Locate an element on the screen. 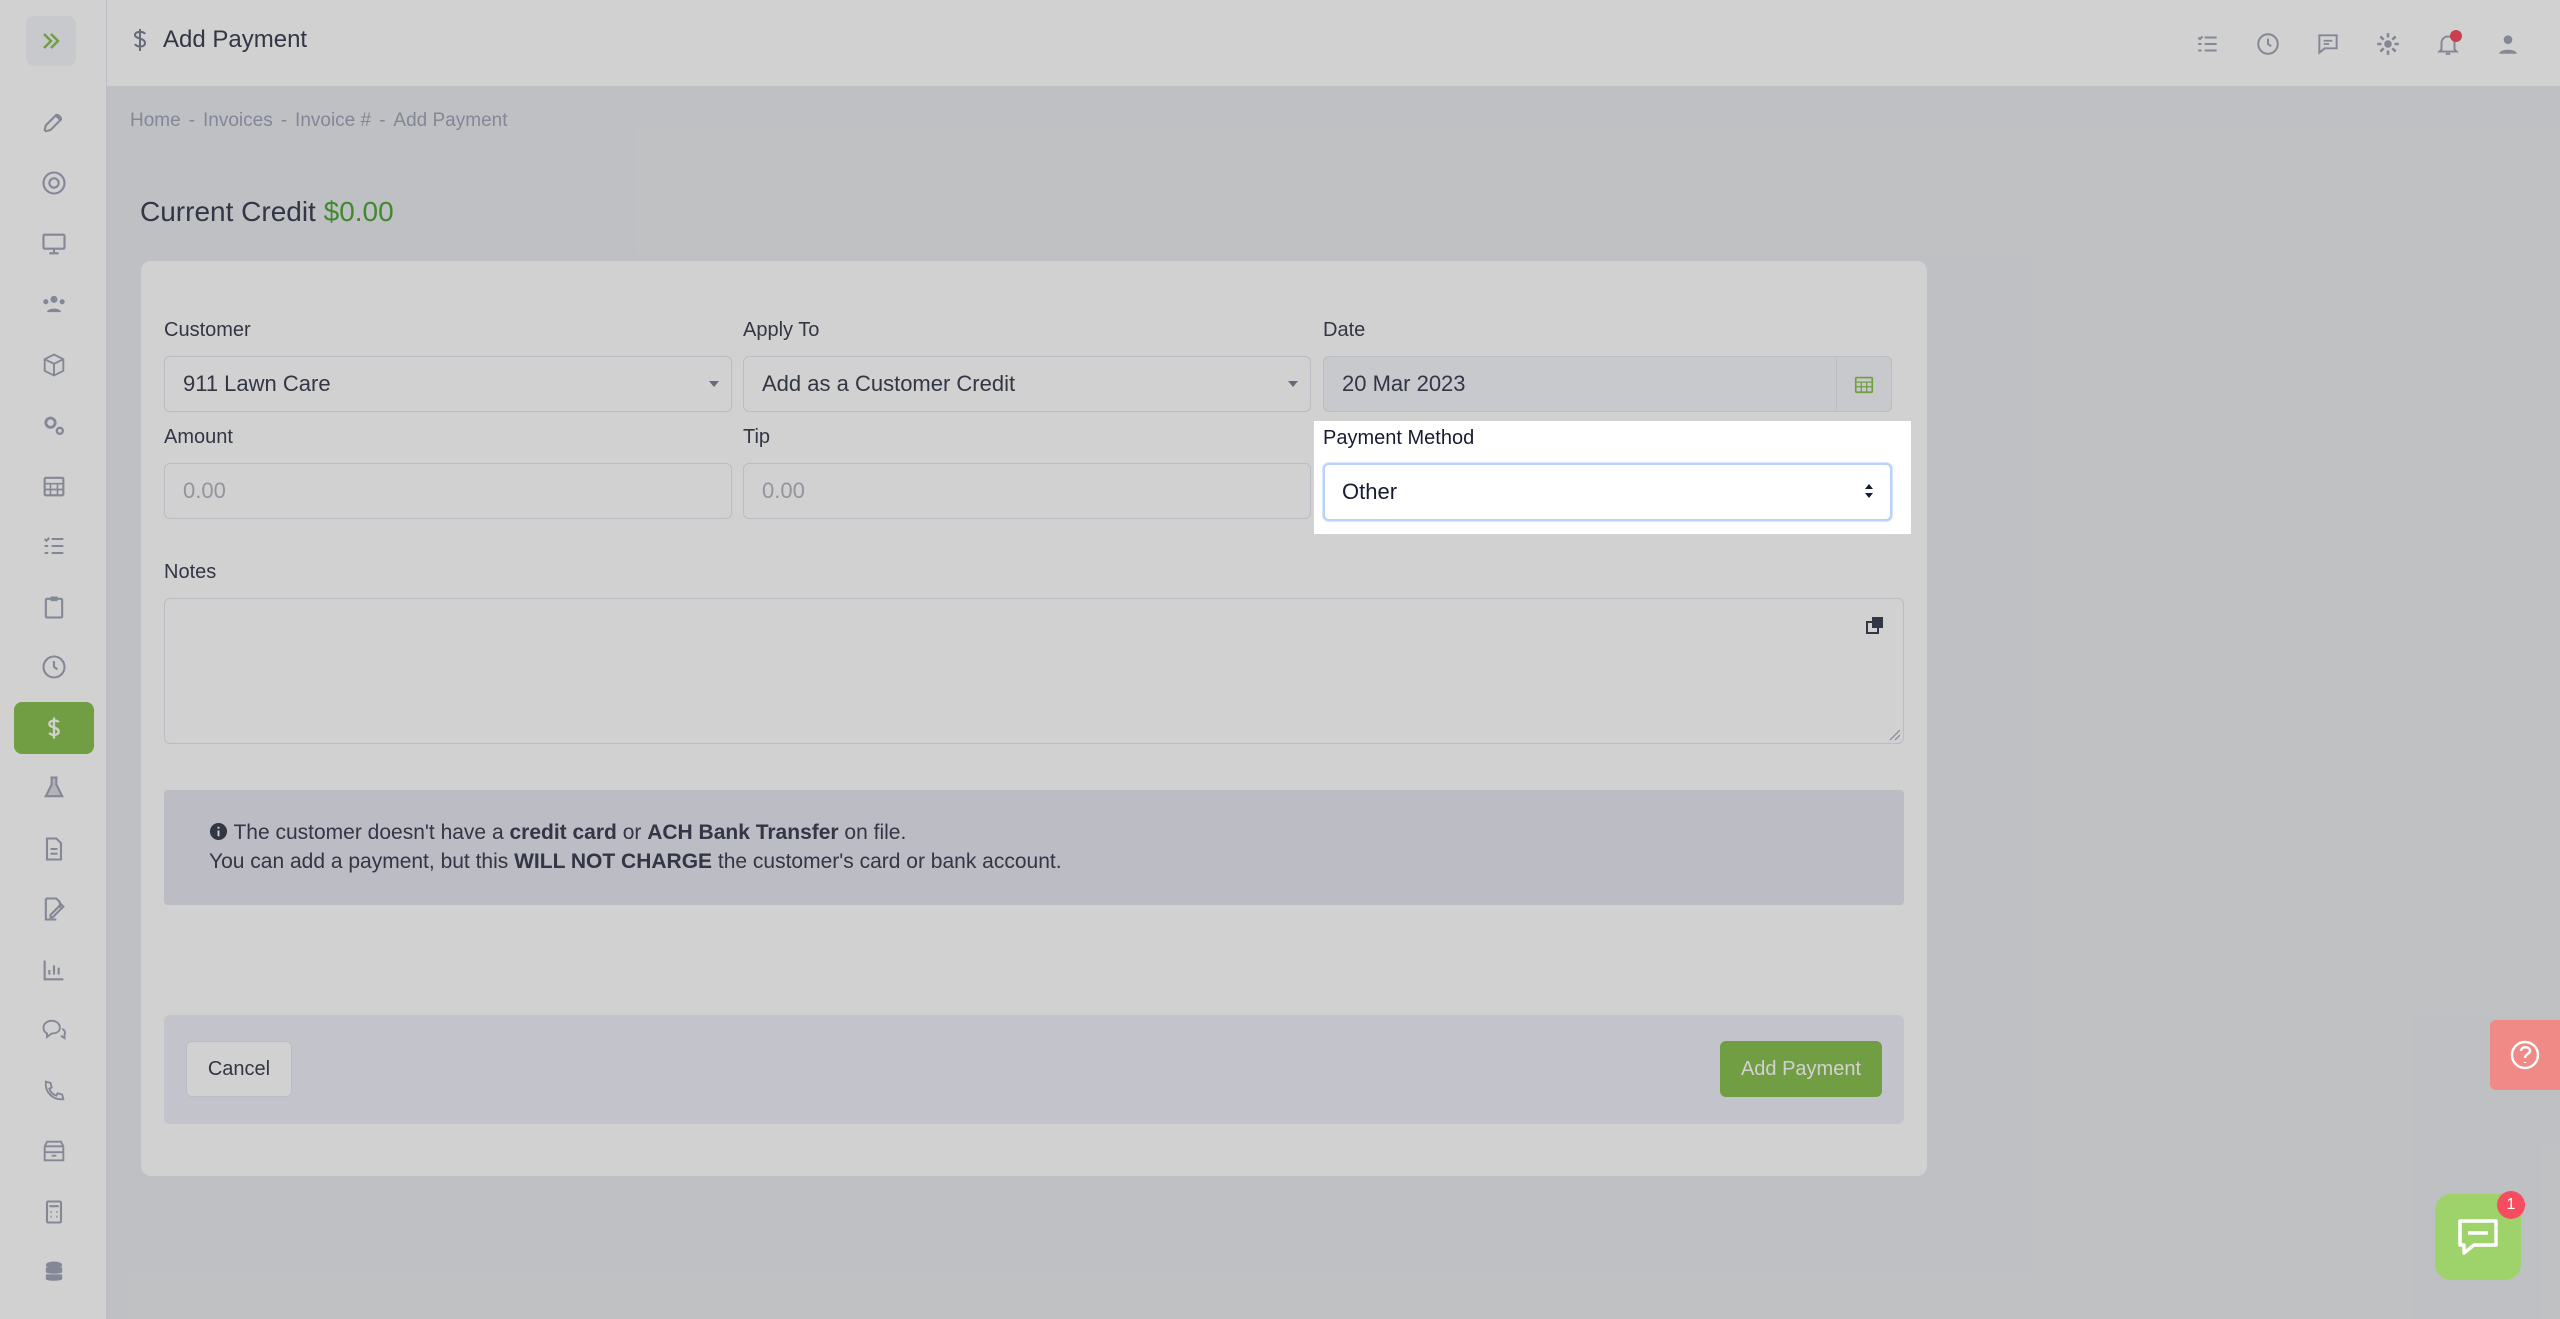 The height and width of the screenshot is (1319, 2560). payment-method-select: Other is located at coordinates (1607, 492).